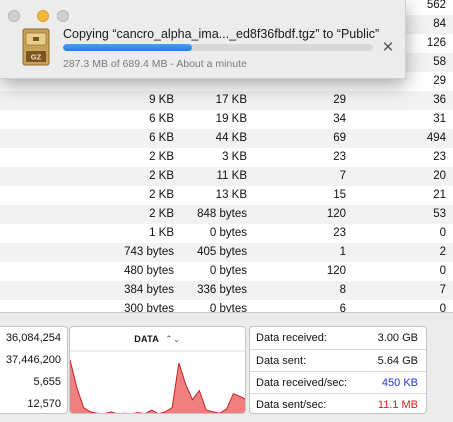  What do you see at coordinates (281, 361) in the screenshot?
I see `data-sent-label: Data sent:` at bounding box center [281, 361].